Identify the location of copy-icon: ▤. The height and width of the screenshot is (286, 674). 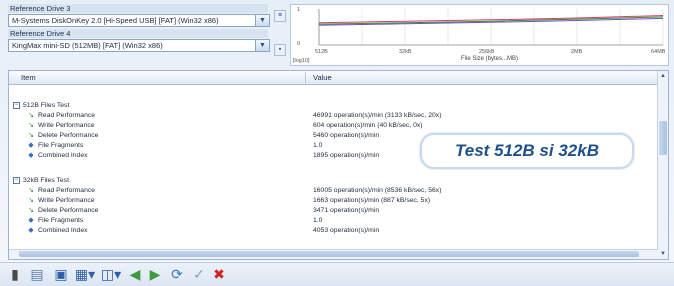
(37, 274).